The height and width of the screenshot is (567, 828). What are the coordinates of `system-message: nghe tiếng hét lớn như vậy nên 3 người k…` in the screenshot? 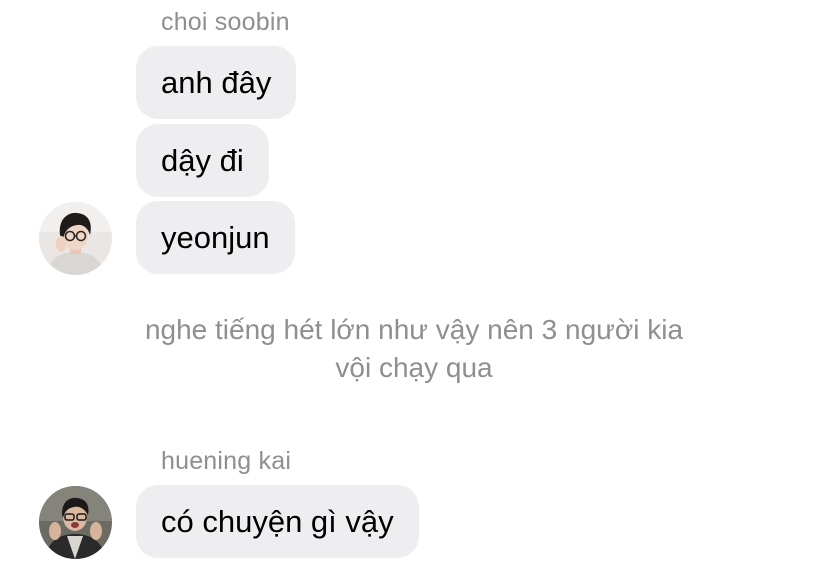 It's located at (414, 349).